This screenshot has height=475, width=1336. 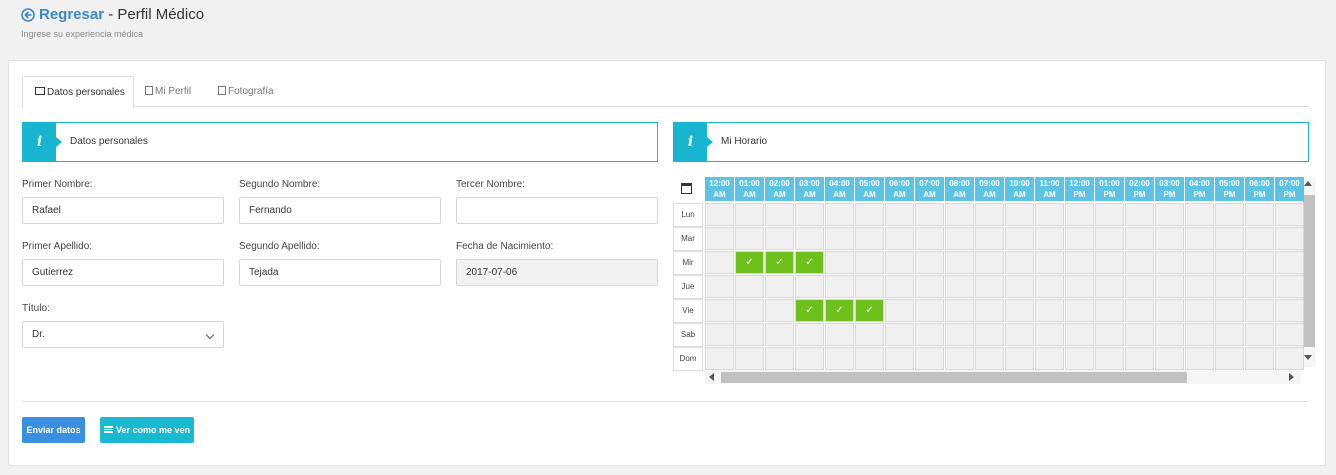 I want to click on scrollbar-thumb, so click(x=1309, y=271).